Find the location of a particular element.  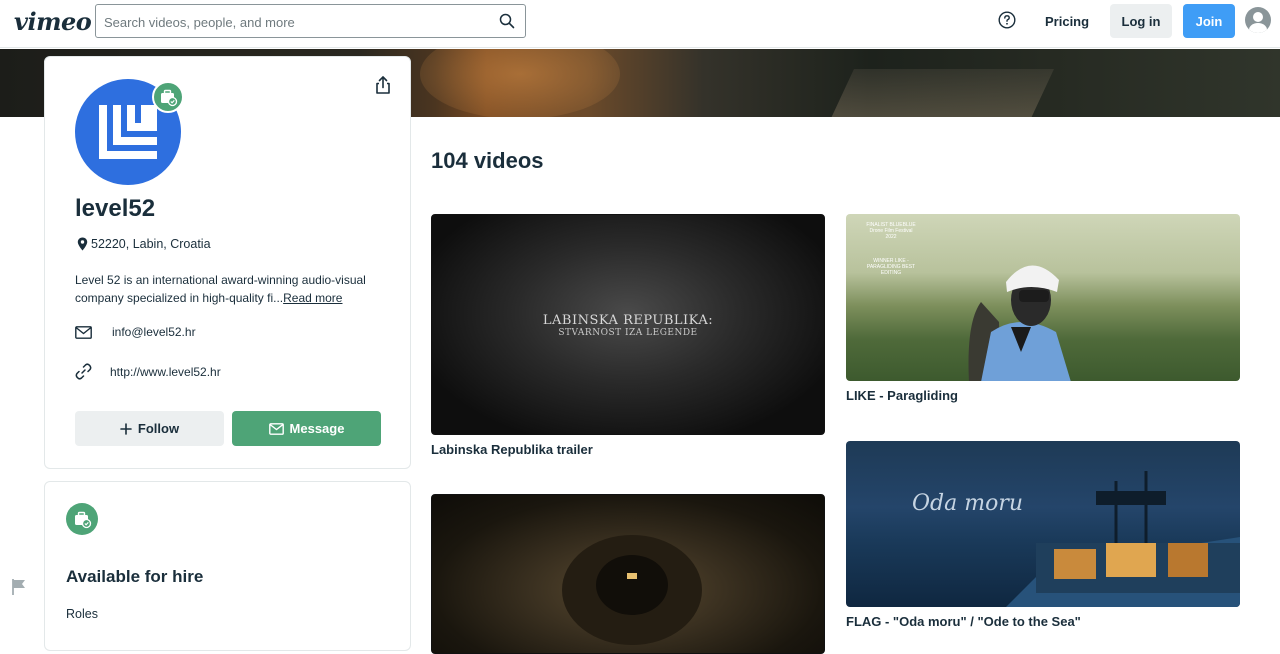

hire-badge-icon is located at coordinates (168, 97).